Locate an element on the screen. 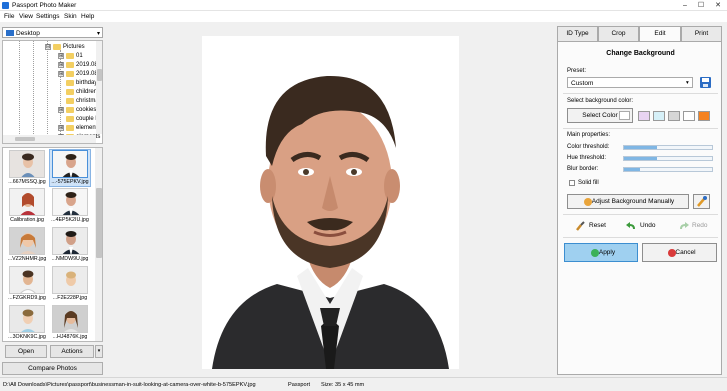 The width and height of the screenshot is (727, 391). eyedropper-button is located at coordinates (701, 201).